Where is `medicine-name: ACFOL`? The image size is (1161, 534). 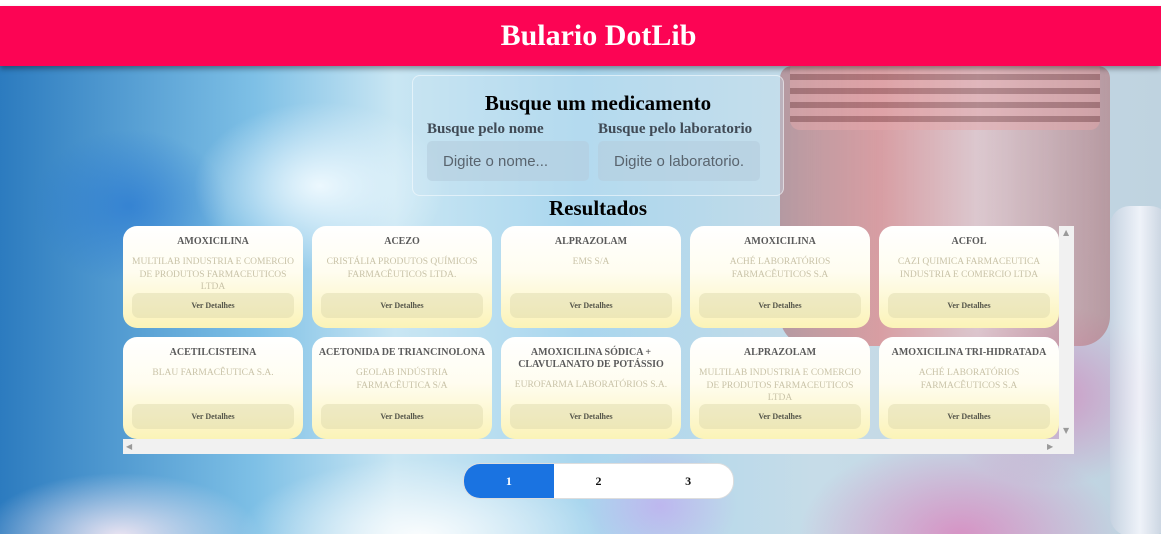 medicine-name: ACFOL is located at coordinates (969, 241).